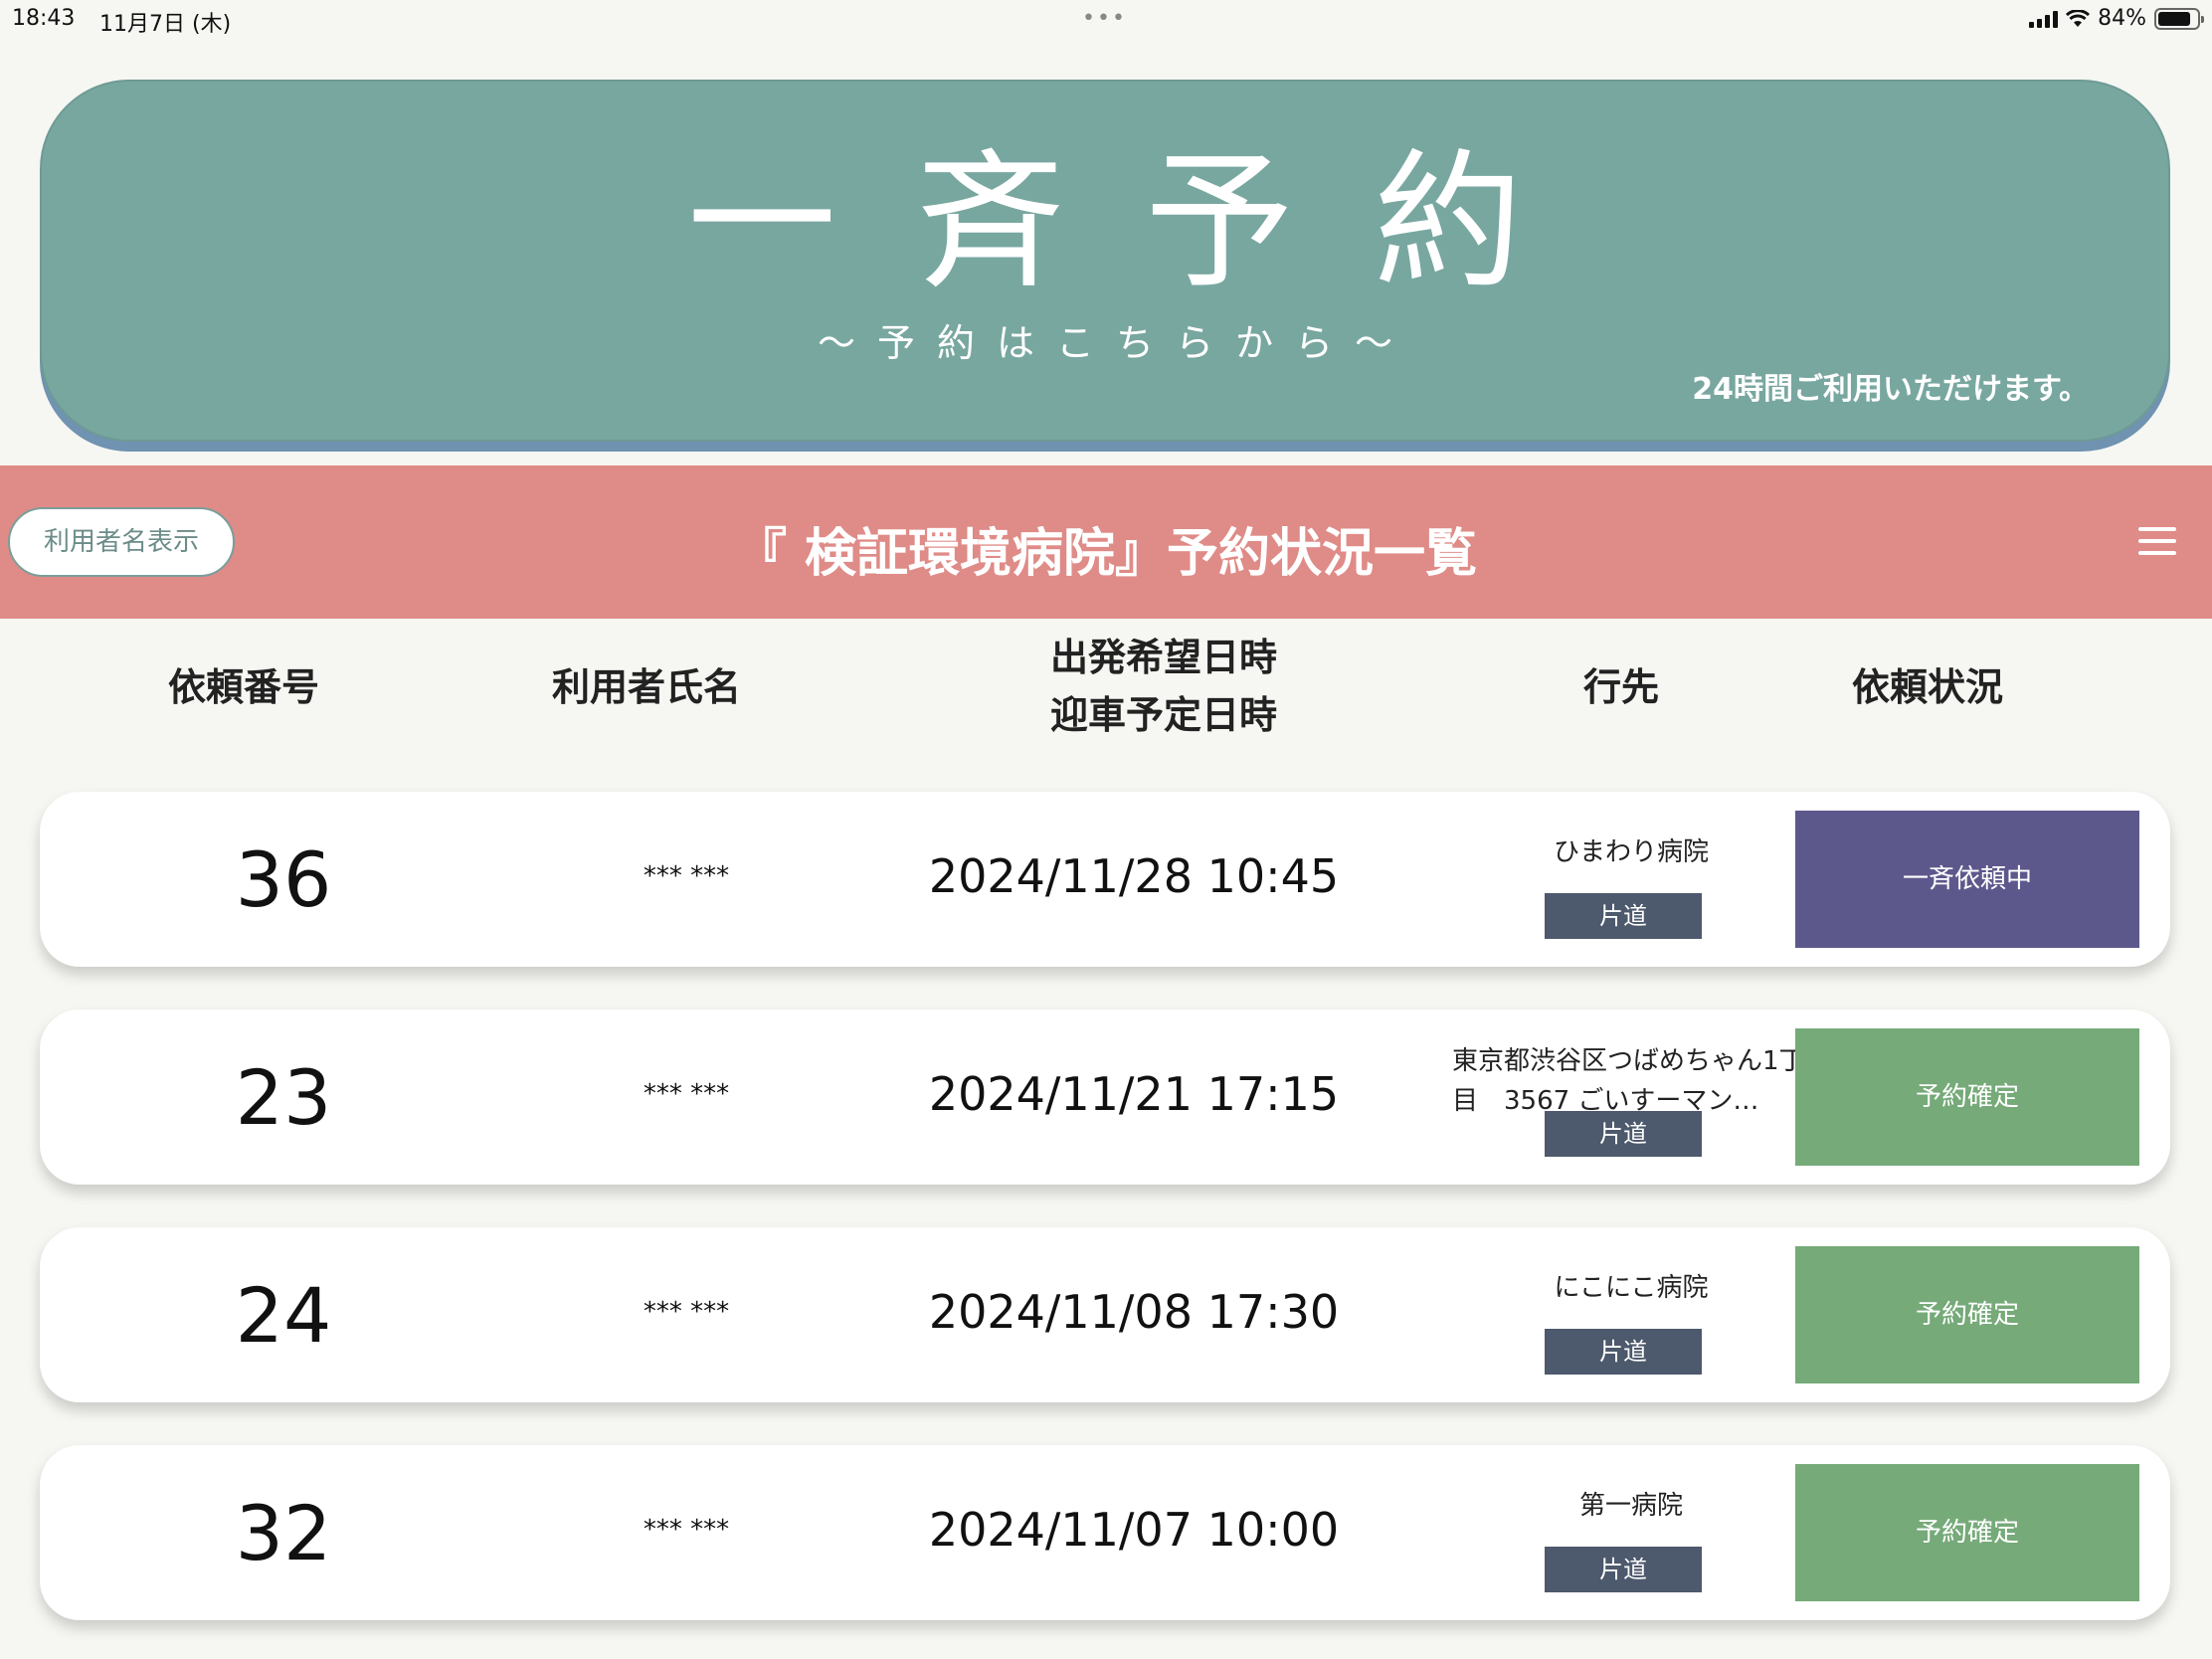  What do you see at coordinates (283, 879) in the screenshot?
I see `request-number: 36` at bounding box center [283, 879].